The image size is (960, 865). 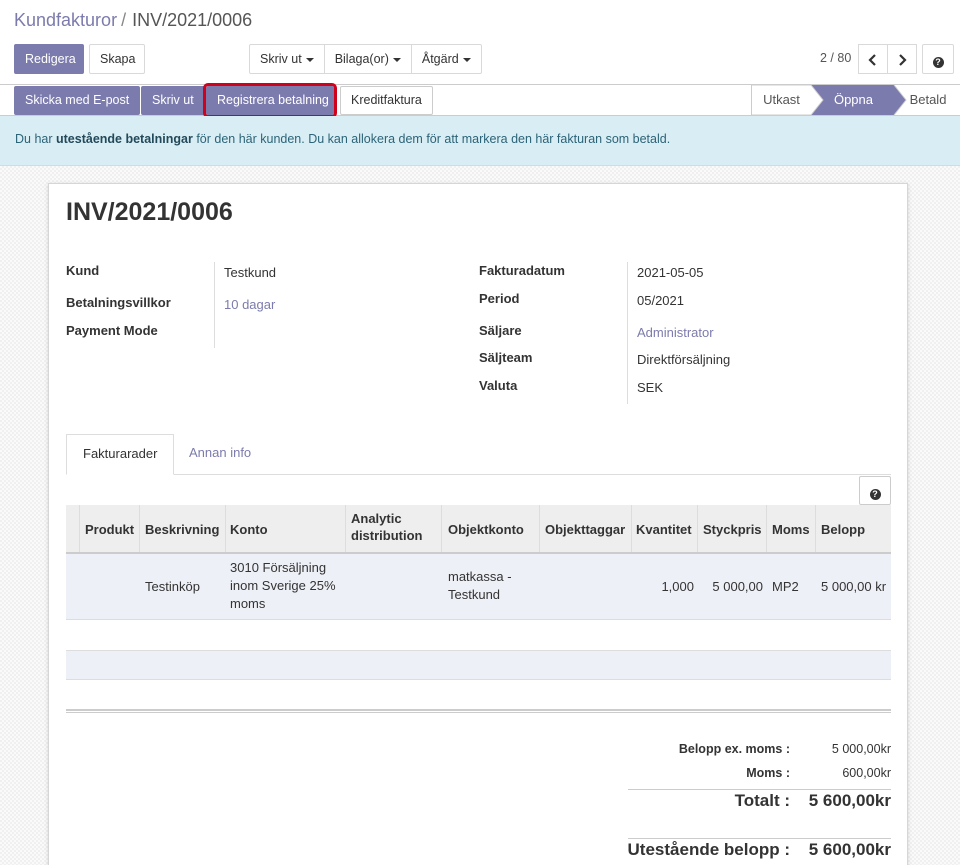 I want to click on breadcrumb-current: INV/2021/0006, so click(x=192, y=20).